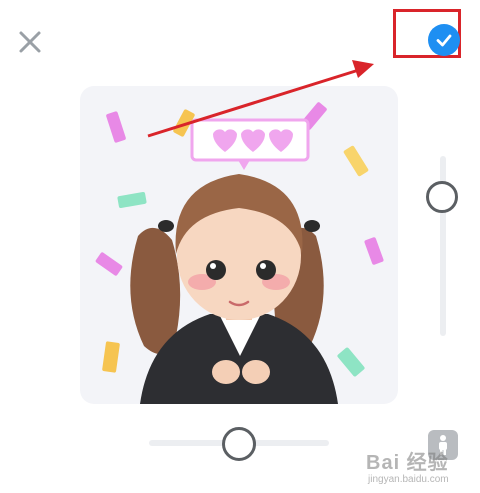 The width and height of the screenshot is (480, 493). I want to click on watermark: Bai 经验 jingyan.baidu.com, so click(421, 467).